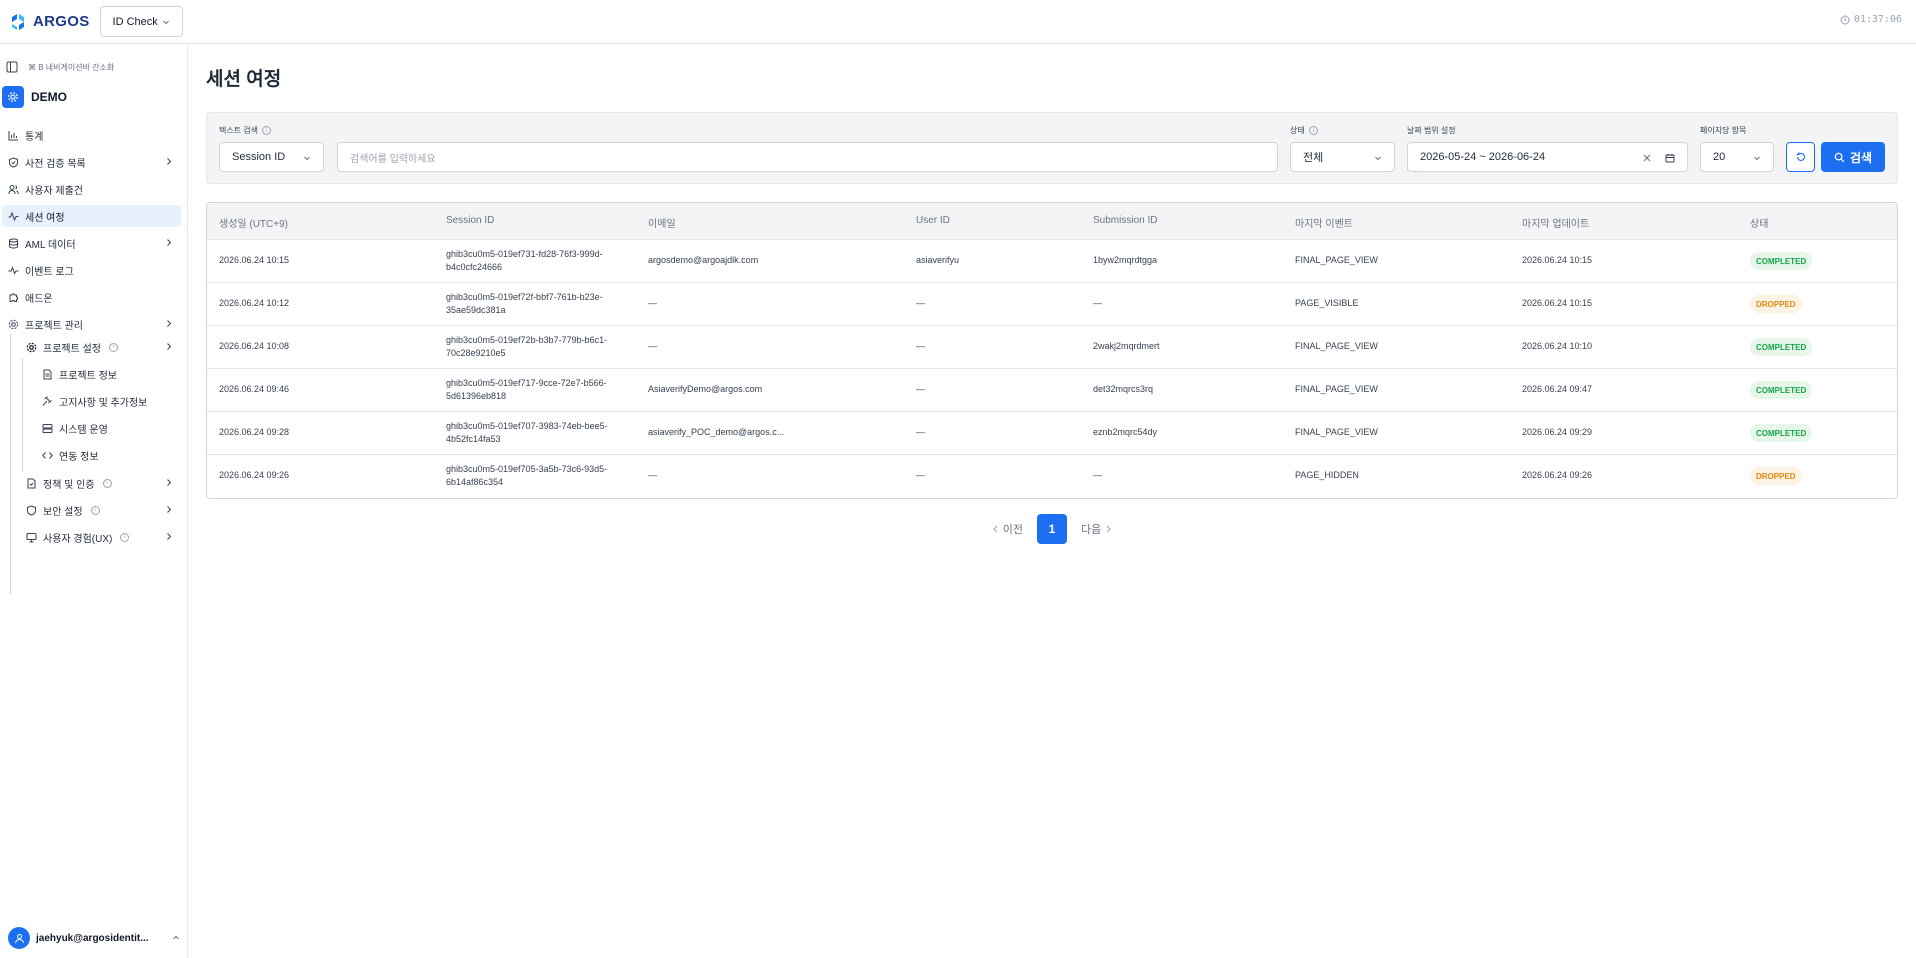  I want to click on sidebar-item-project-info: 프로젝트 정보, so click(108, 374).